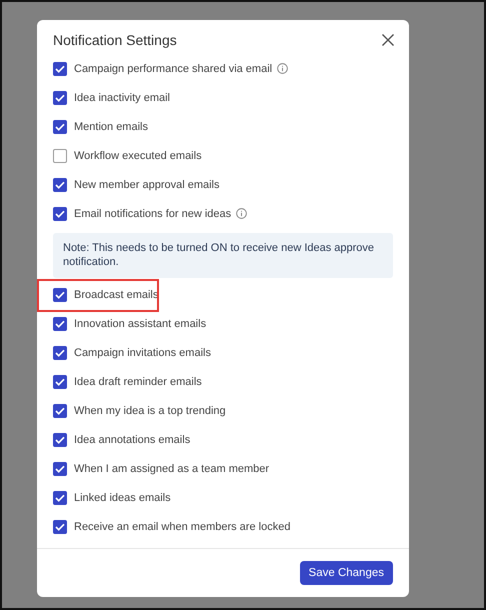  I want to click on note-text: Note: This needs to be turned ON to receive new Ideas approve notification., so click(223, 255).